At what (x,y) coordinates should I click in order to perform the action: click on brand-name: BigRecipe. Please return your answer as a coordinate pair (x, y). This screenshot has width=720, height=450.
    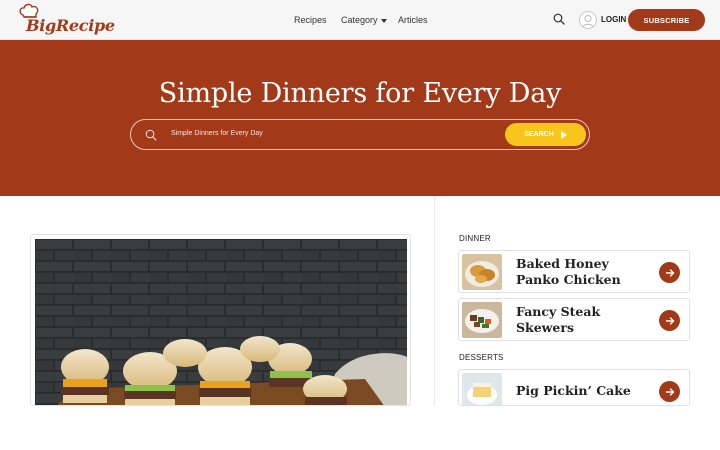
    Looking at the image, I should click on (70, 25).